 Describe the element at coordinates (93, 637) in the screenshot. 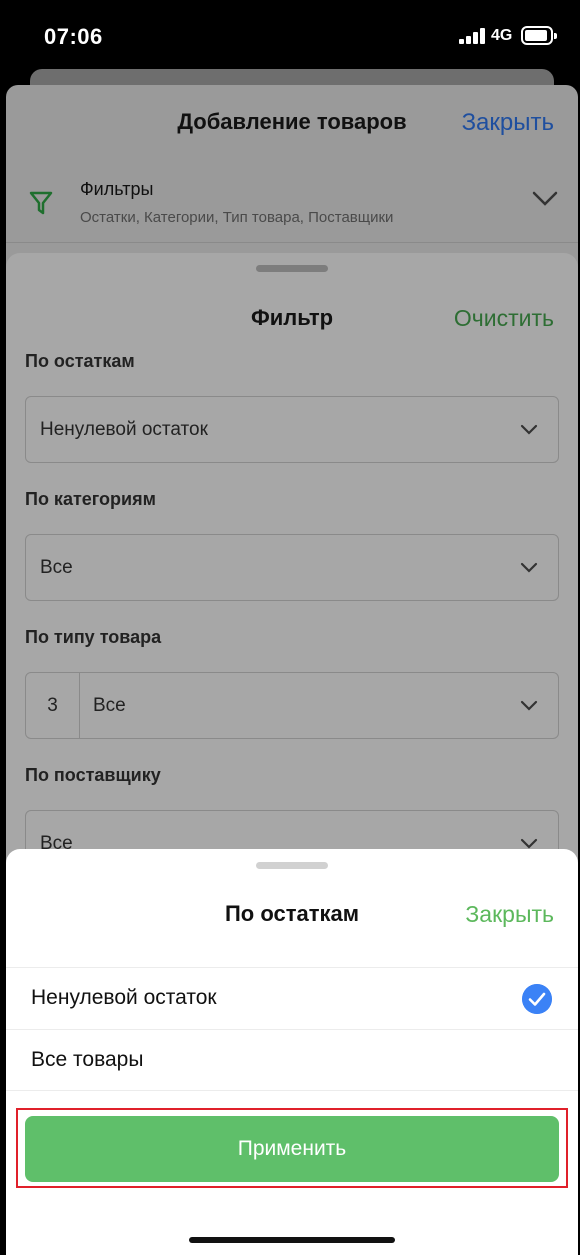

I see `product-type-filter-label: По типу товара` at that location.